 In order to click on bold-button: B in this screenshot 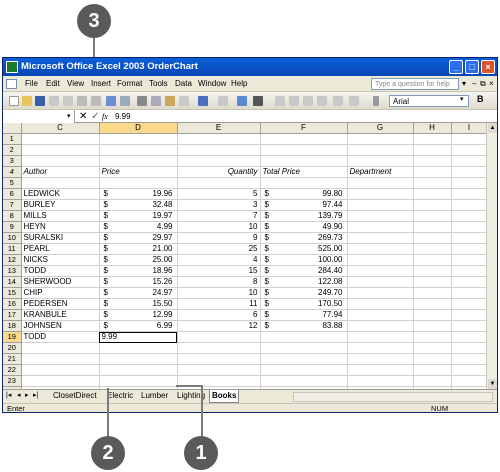, I will do `click(480, 99)`.